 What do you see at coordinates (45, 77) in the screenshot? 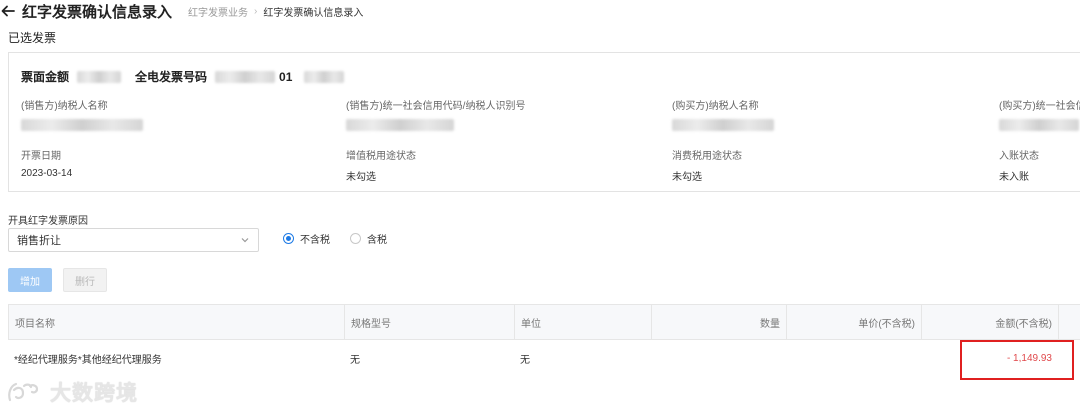
I see `amount-label: 票面金额` at bounding box center [45, 77].